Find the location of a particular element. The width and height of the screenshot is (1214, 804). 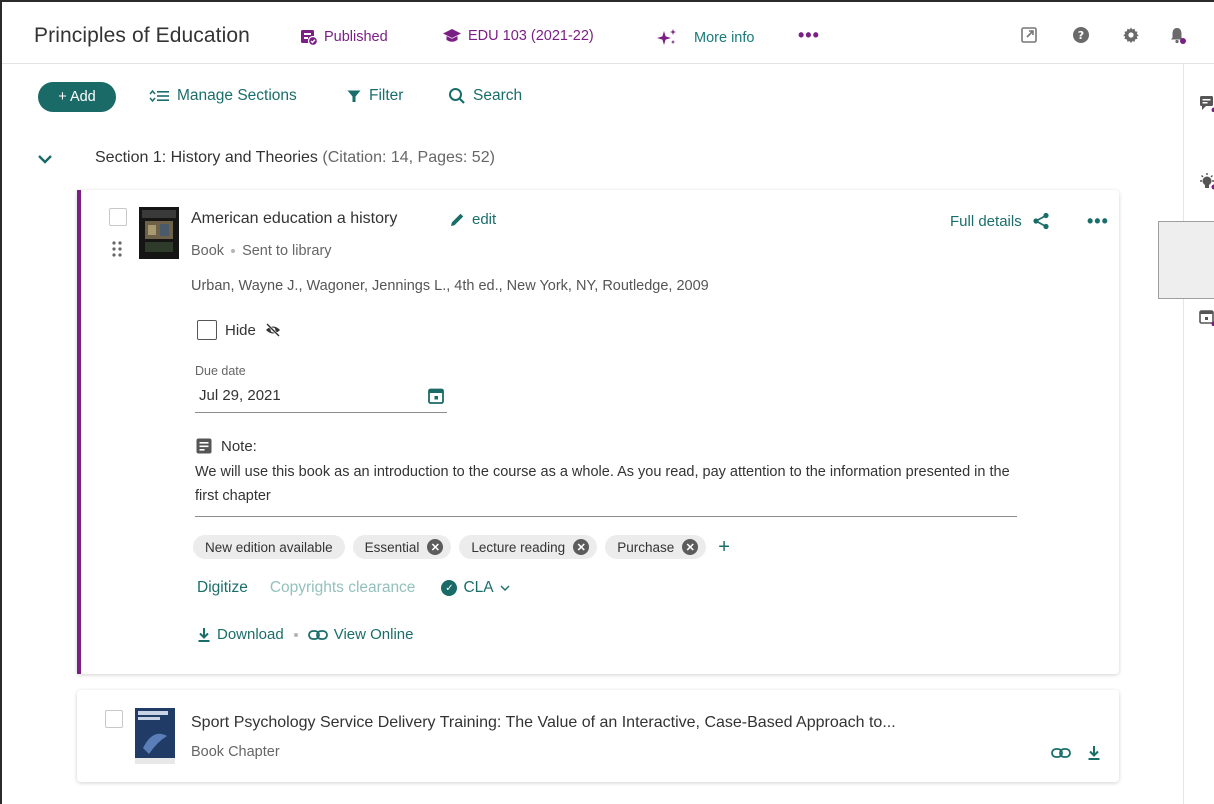

tag-label: New edition available is located at coordinates (269, 547).